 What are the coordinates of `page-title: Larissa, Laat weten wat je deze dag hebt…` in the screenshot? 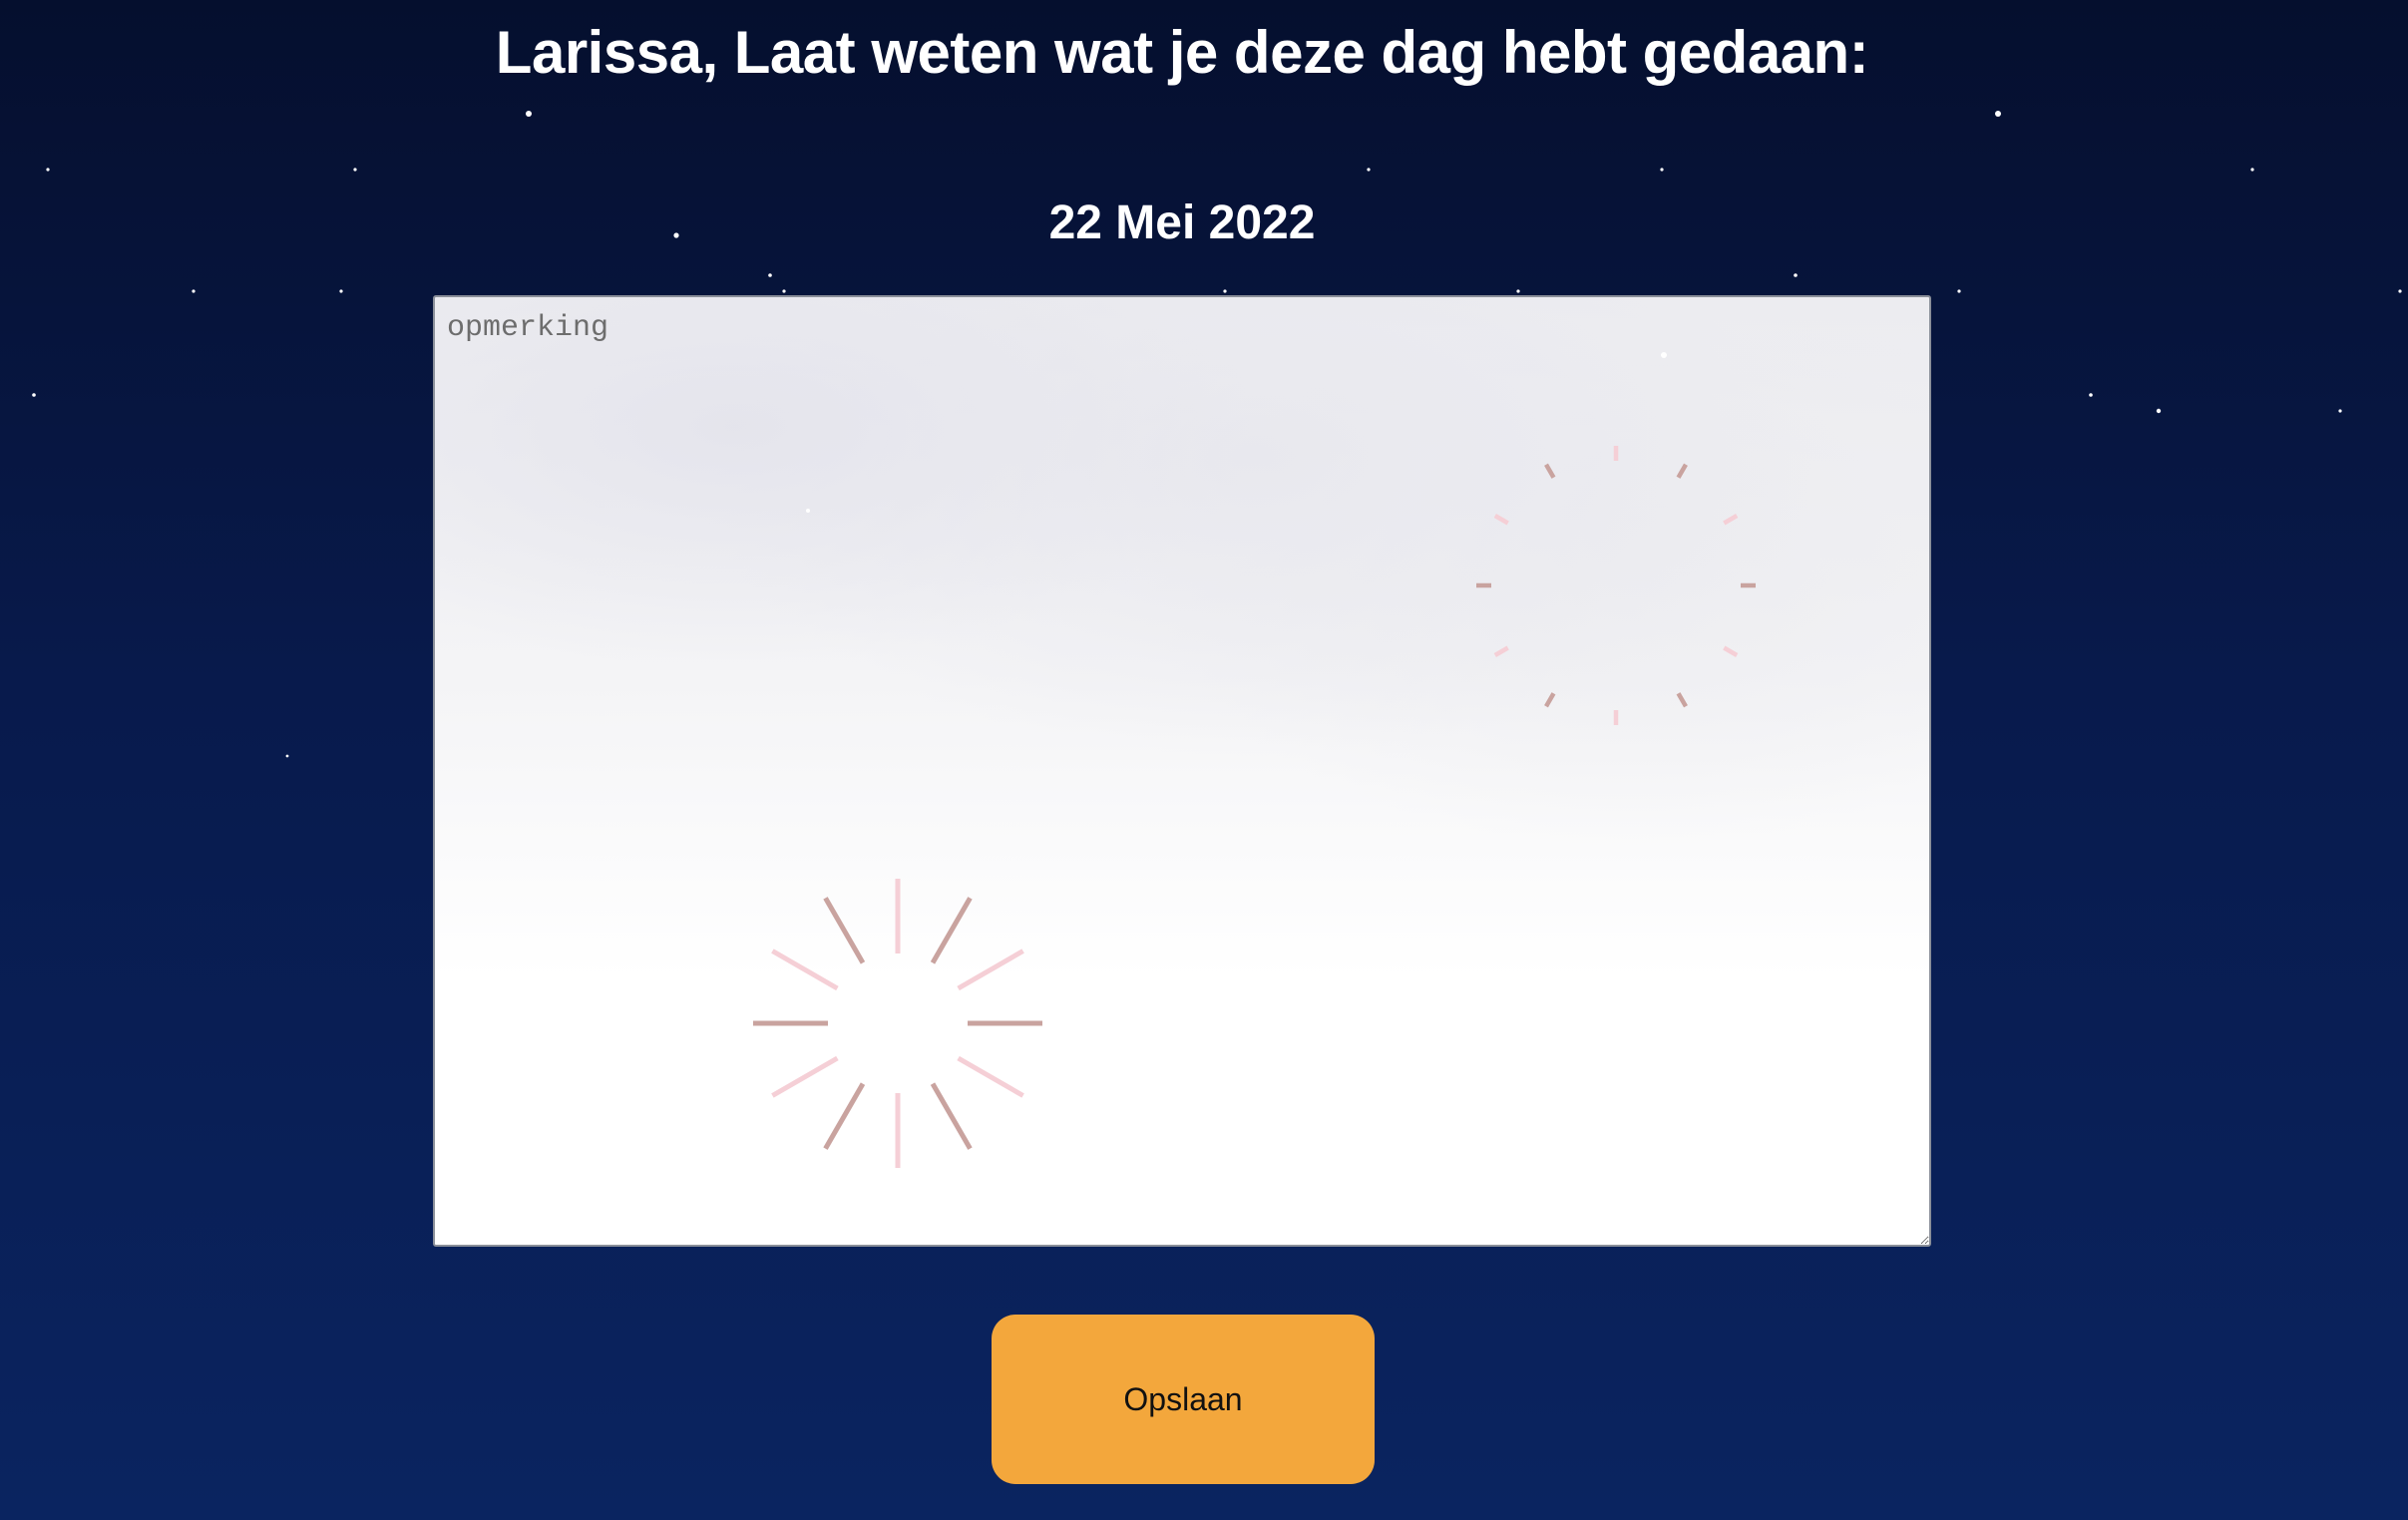 It's located at (1182, 52).